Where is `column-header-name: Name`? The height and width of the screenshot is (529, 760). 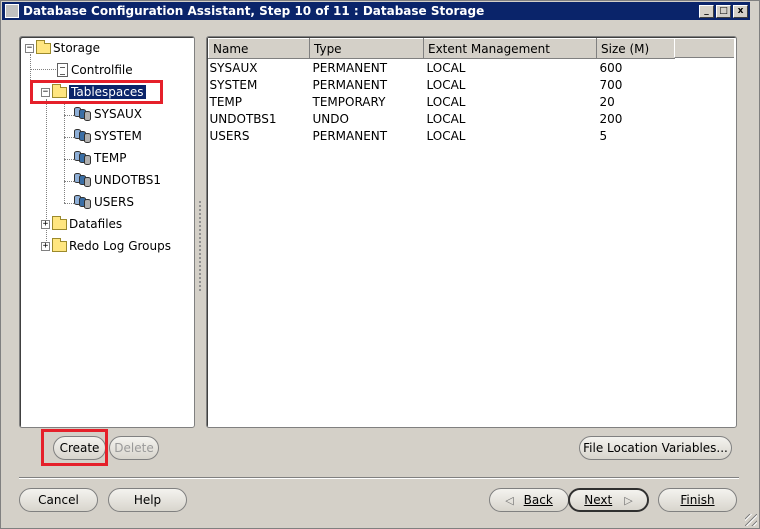
column-header-name: Name is located at coordinates (259, 48).